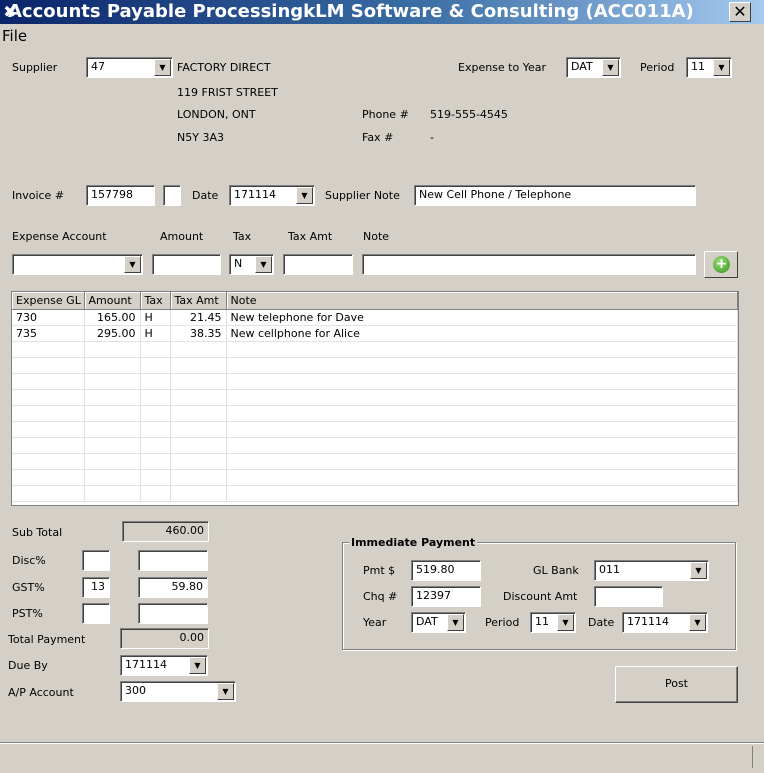  What do you see at coordinates (482, 301) in the screenshot?
I see `column-header-note: Note` at bounding box center [482, 301].